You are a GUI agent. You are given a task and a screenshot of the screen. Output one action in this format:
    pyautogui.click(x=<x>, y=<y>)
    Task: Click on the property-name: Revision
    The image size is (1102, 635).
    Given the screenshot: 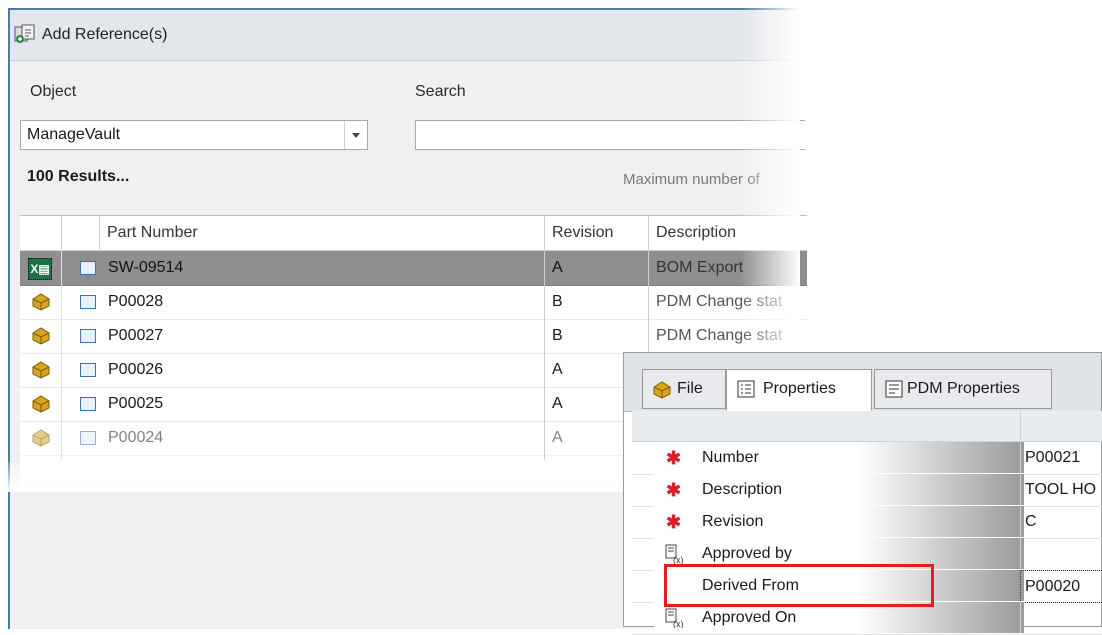 What is the action you would take?
    pyautogui.click(x=733, y=521)
    